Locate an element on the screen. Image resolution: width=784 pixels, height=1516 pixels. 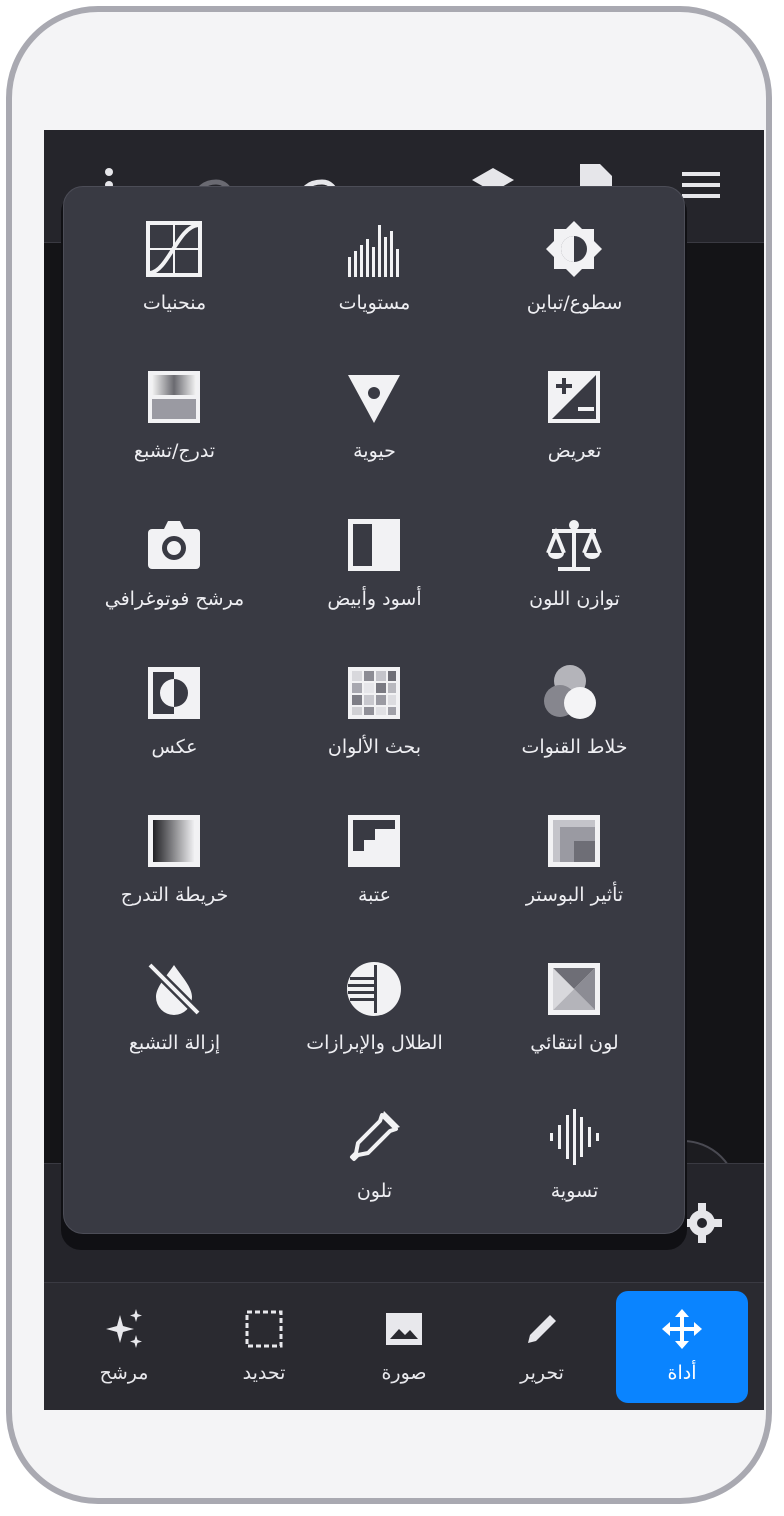
shadows-highlights-icon is located at coordinates (374, 989).